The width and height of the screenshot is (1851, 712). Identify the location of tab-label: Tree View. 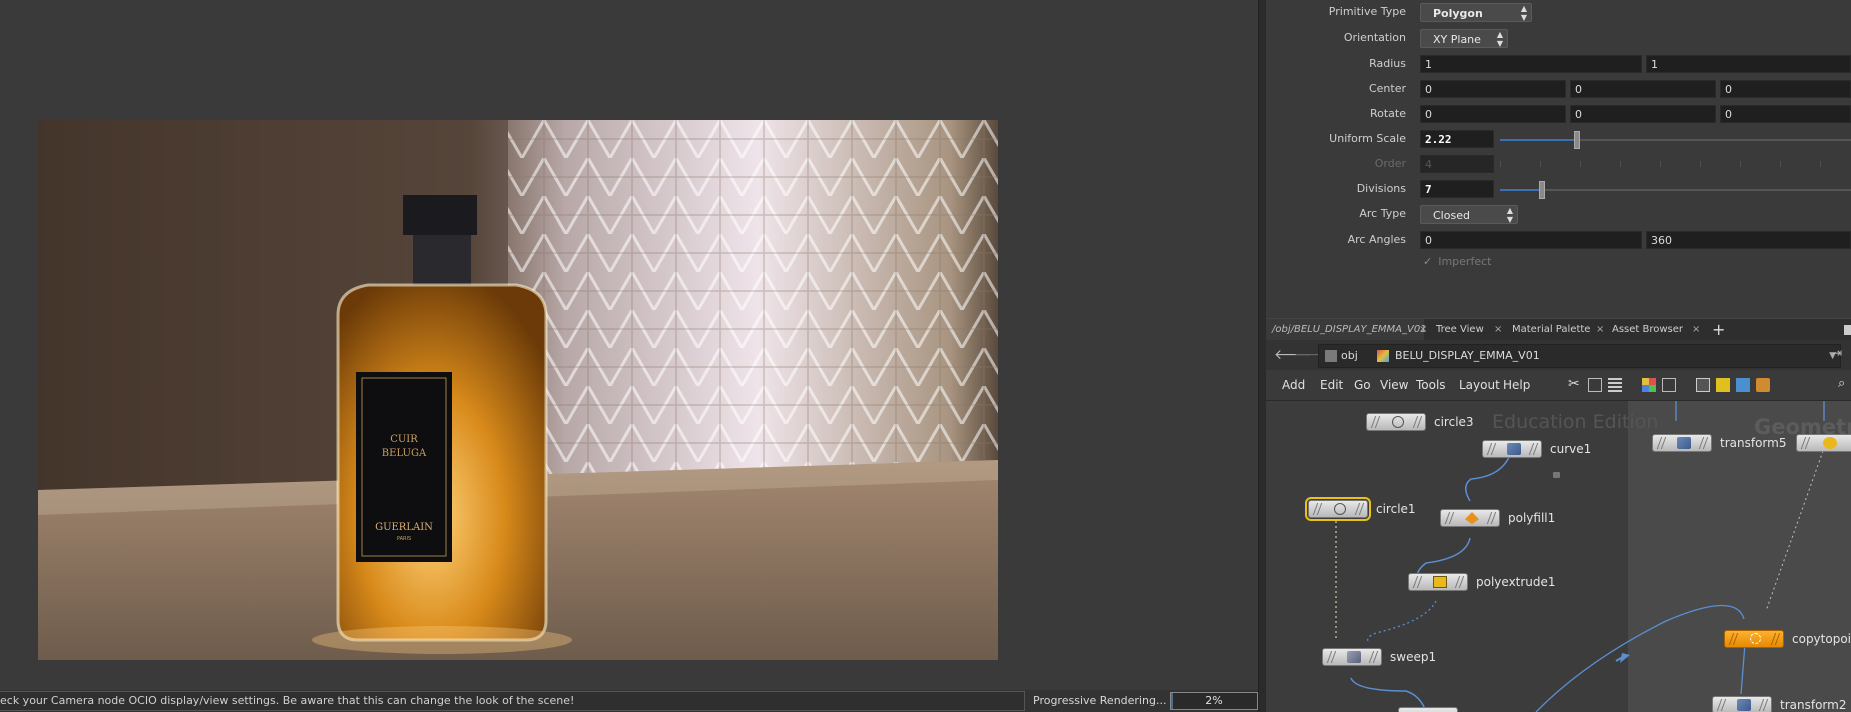
(1460, 329).